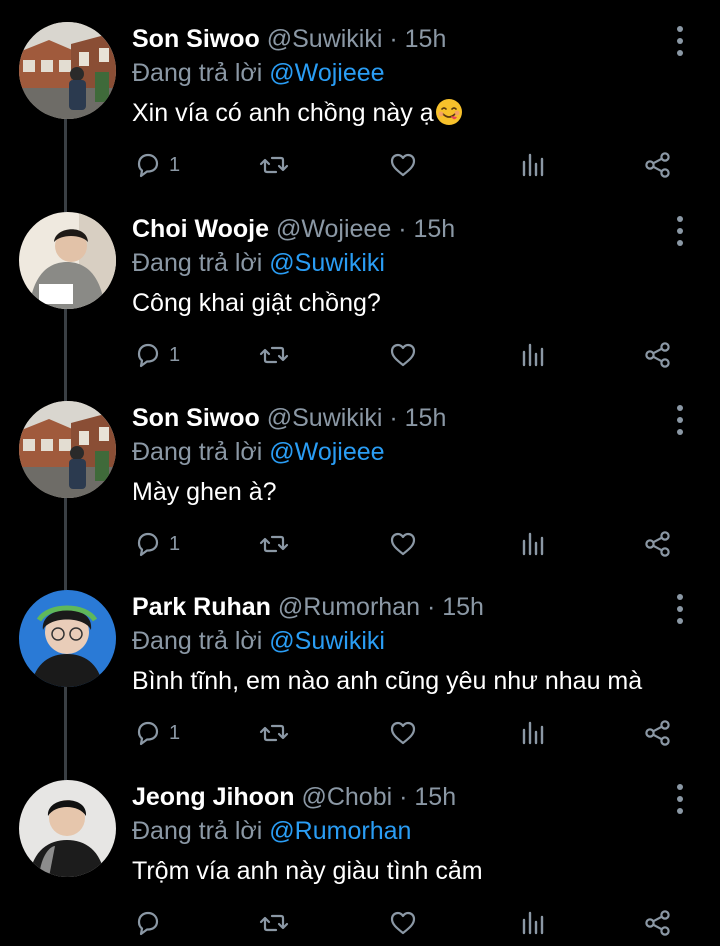 Image resolution: width=720 pixels, height=946 pixels. What do you see at coordinates (333, 229) in the screenshot?
I see `user-handle: @Wojieee` at bounding box center [333, 229].